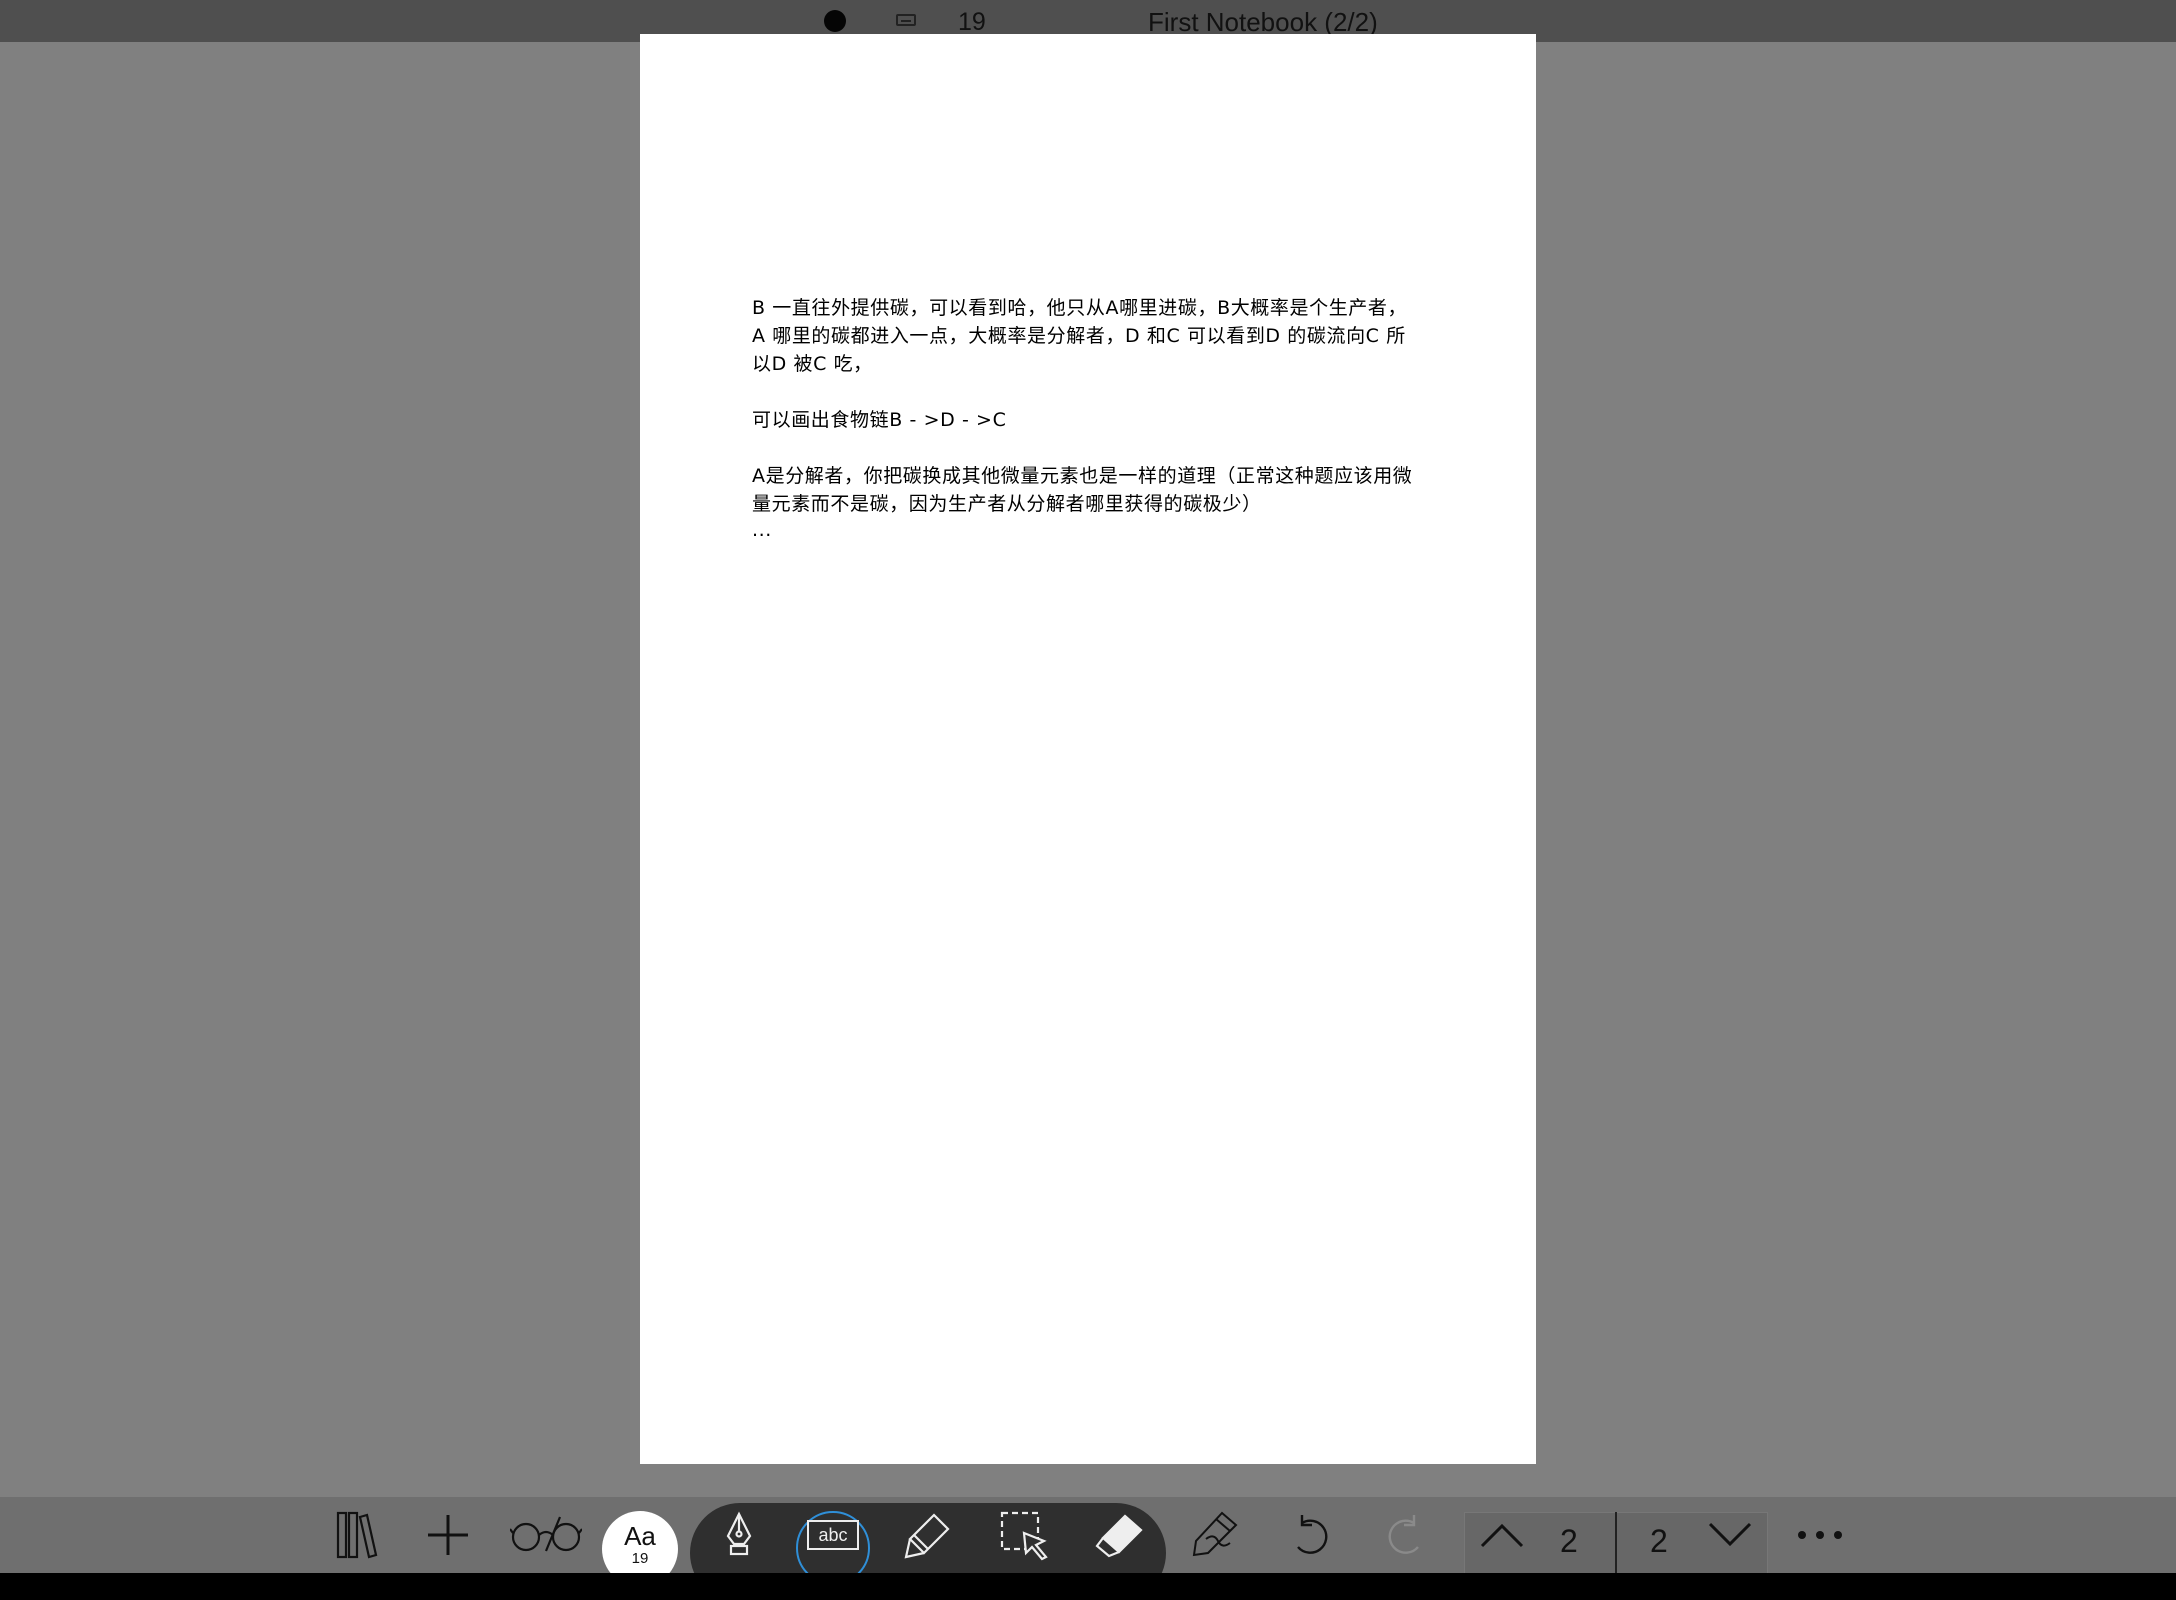  What do you see at coordinates (739, 1535) in the screenshot?
I see `fountain-pen-icon` at bounding box center [739, 1535].